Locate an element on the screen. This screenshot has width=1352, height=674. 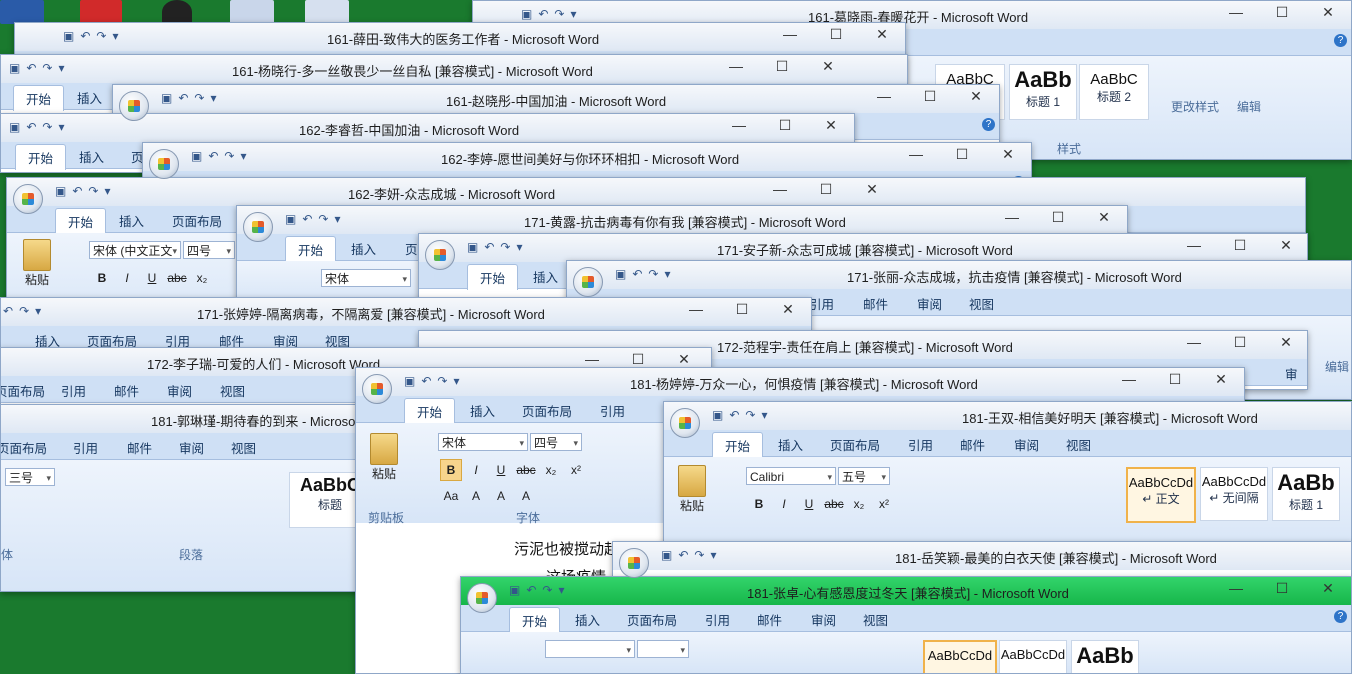
tab-layout: 页 is located at coordinates (411, 248).